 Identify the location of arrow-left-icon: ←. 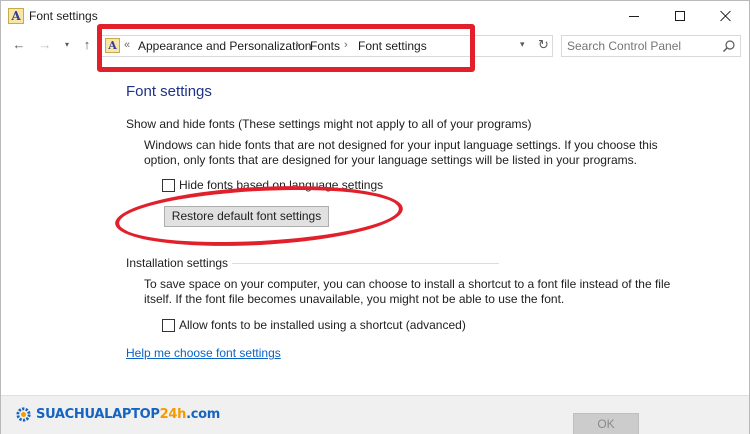
(19, 44).